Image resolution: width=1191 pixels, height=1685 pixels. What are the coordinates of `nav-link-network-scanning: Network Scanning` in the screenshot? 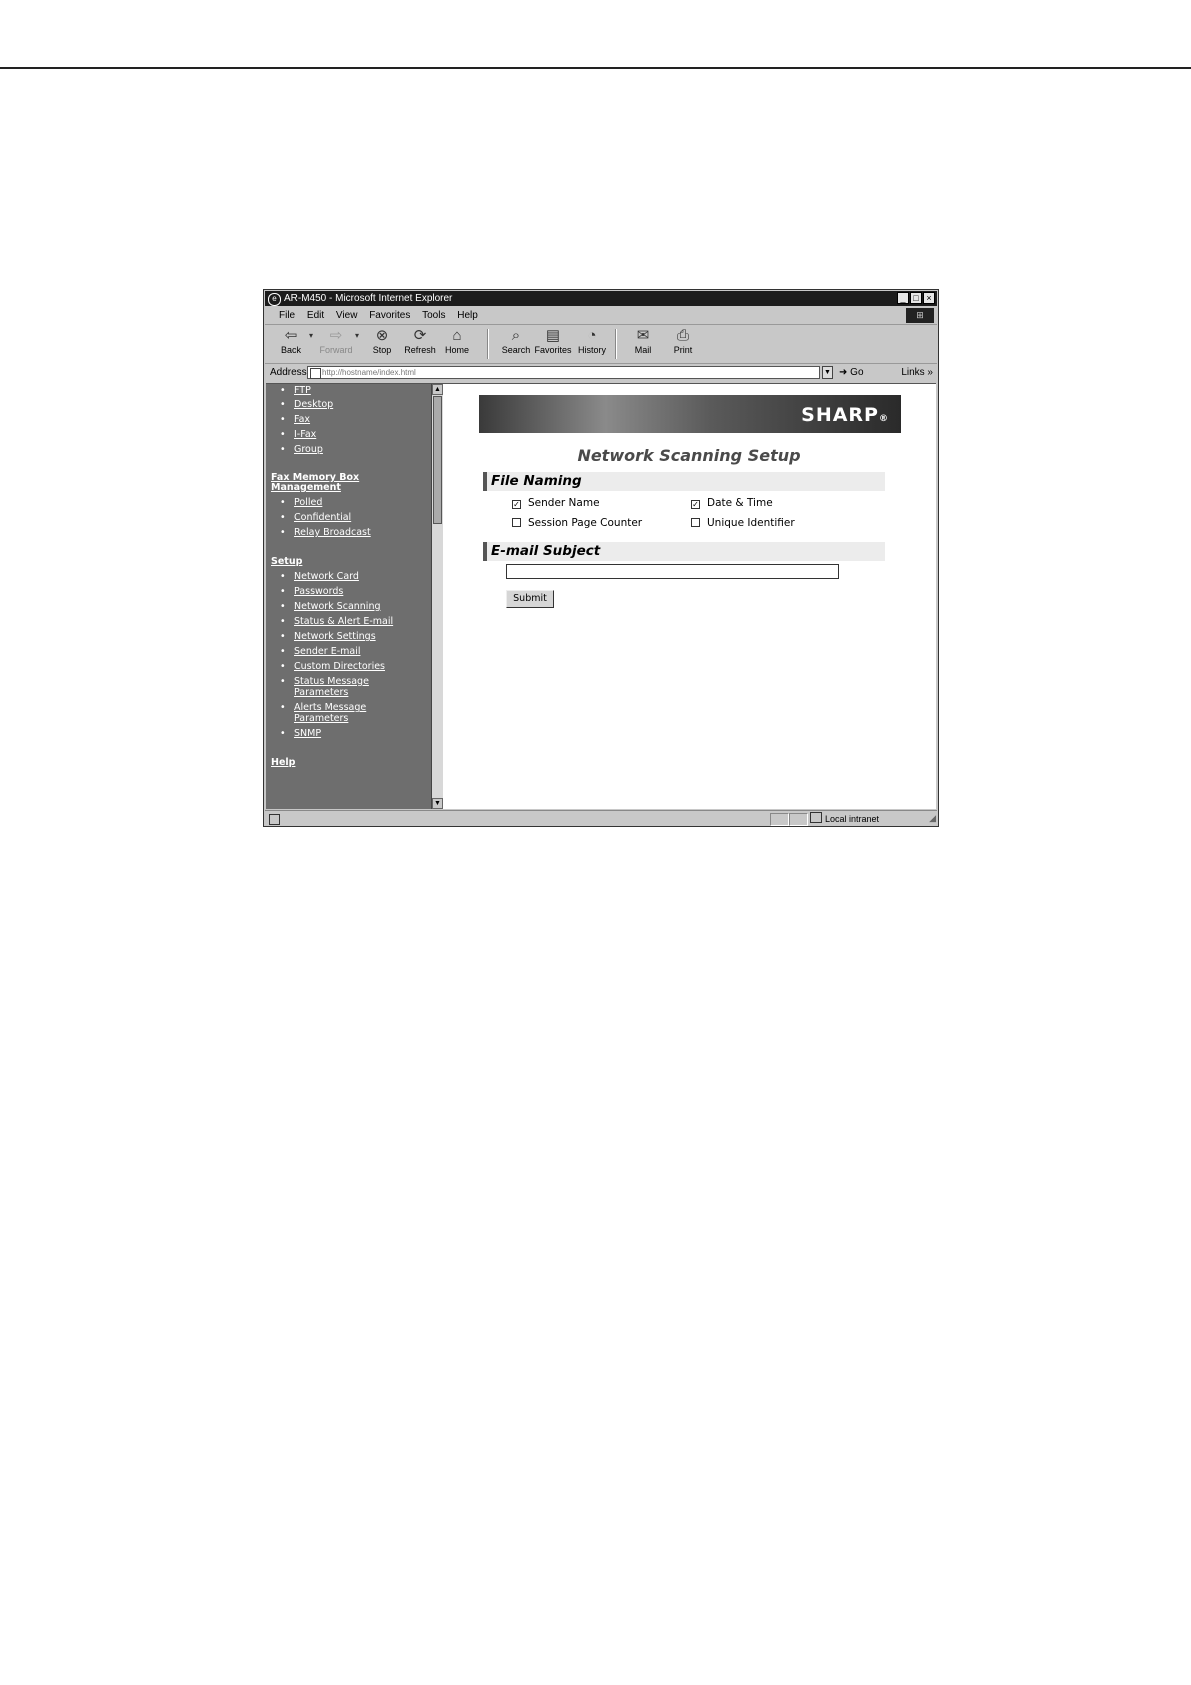 It's located at (337, 606).